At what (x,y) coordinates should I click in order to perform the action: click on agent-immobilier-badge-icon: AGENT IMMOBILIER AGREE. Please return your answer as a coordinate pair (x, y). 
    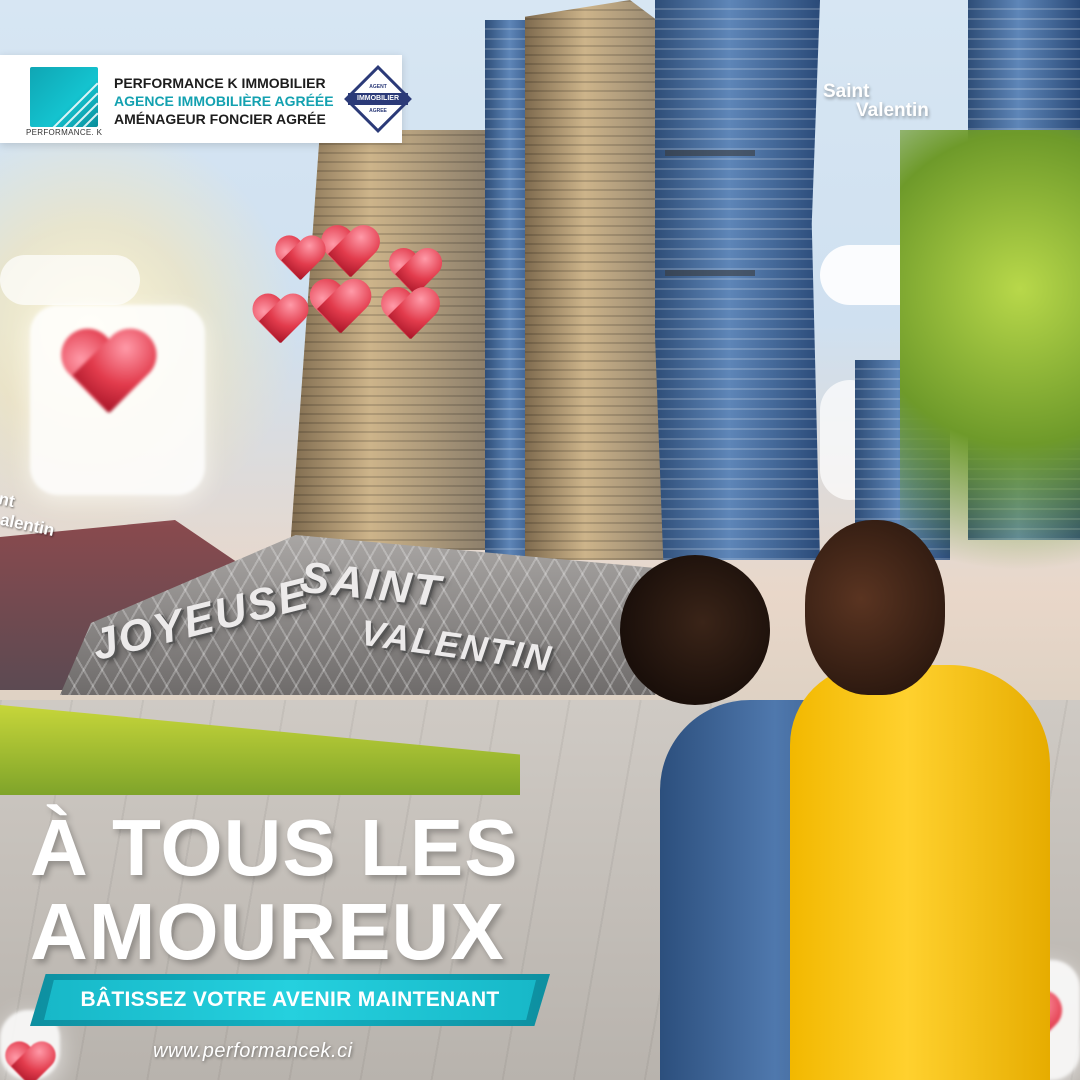
    Looking at the image, I should click on (378, 99).